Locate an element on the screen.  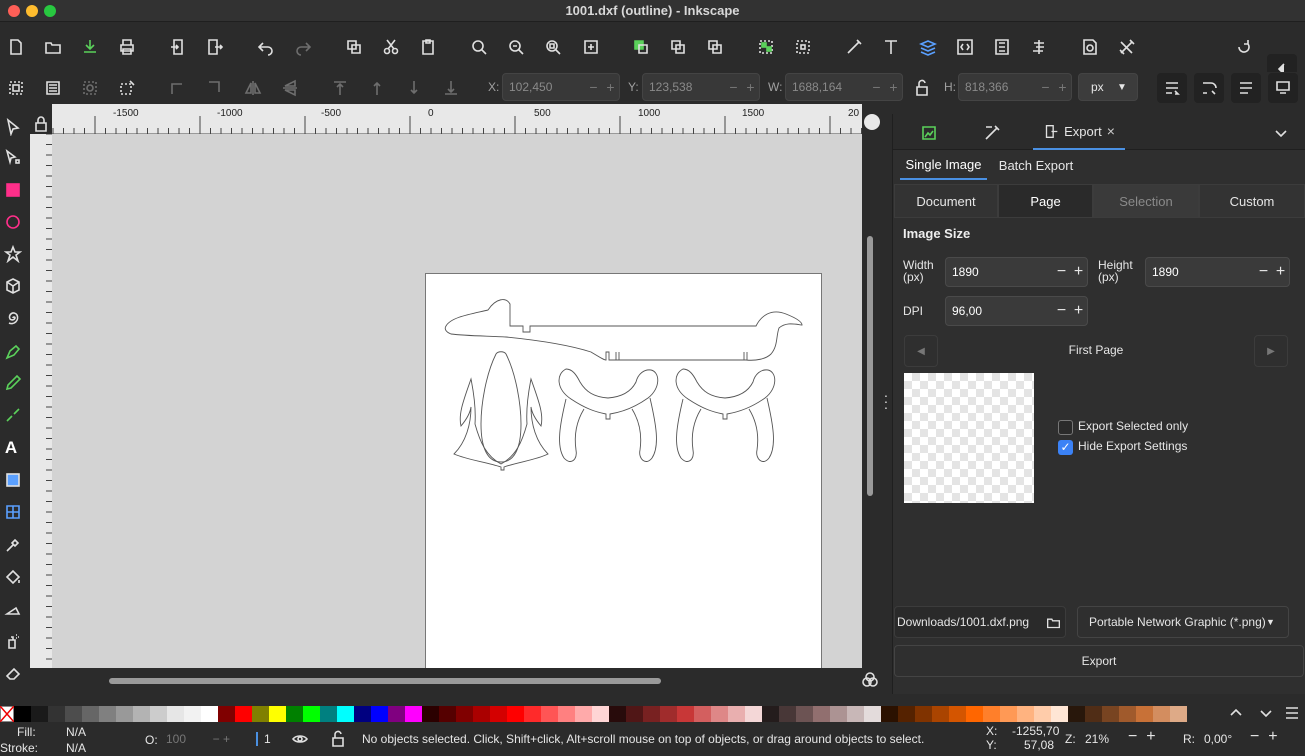
flip-horizontal-icon is located at coordinates (253, 88).